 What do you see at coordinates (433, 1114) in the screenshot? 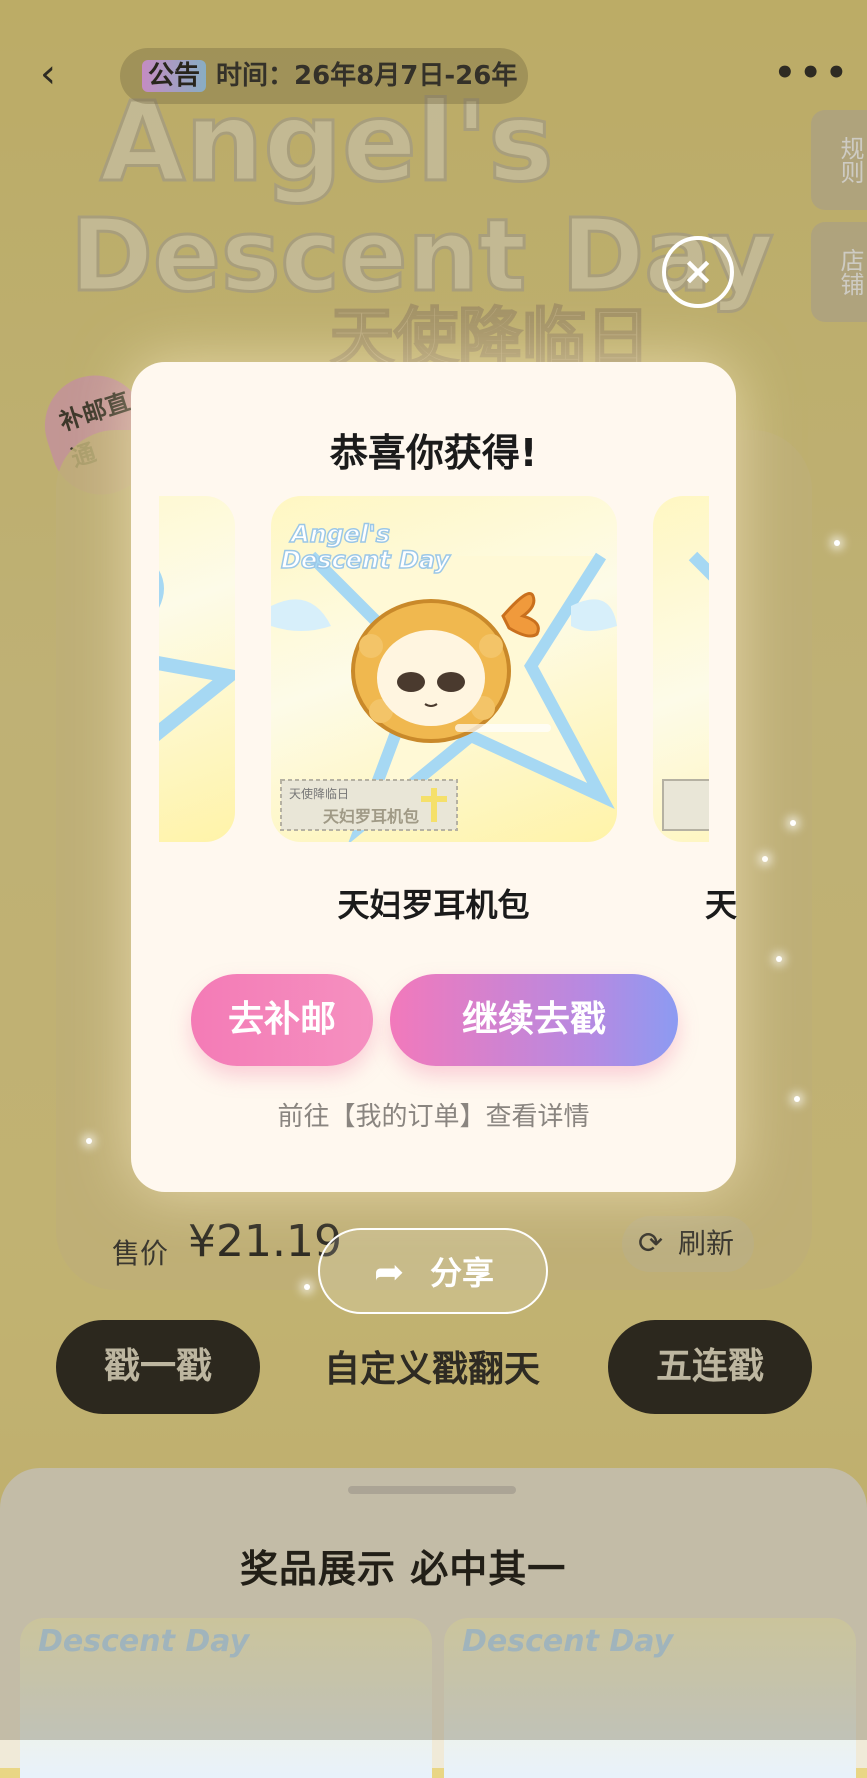
I see `my-orders-link: 前往【我的订单】查看详情` at bounding box center [433, 1114].